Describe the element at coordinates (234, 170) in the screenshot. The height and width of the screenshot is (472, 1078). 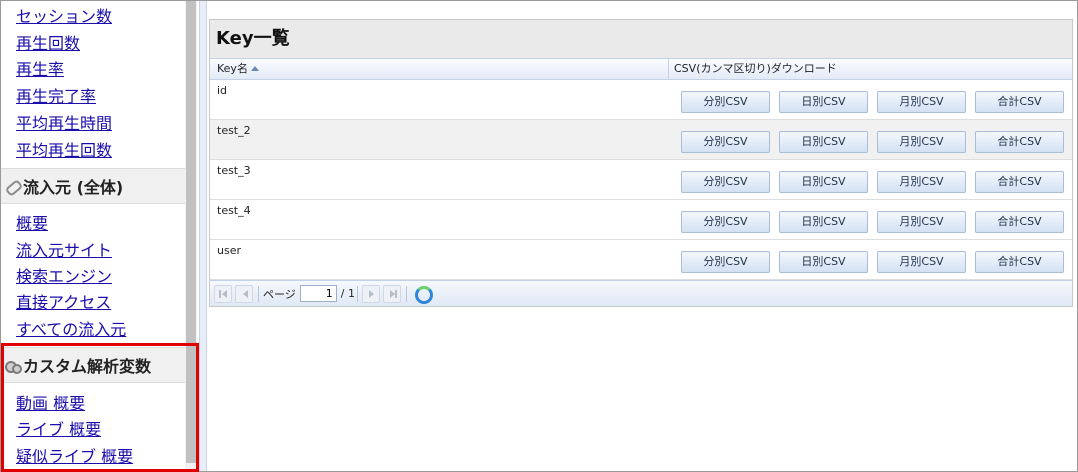
I see `key-cell: test_3` at that location.